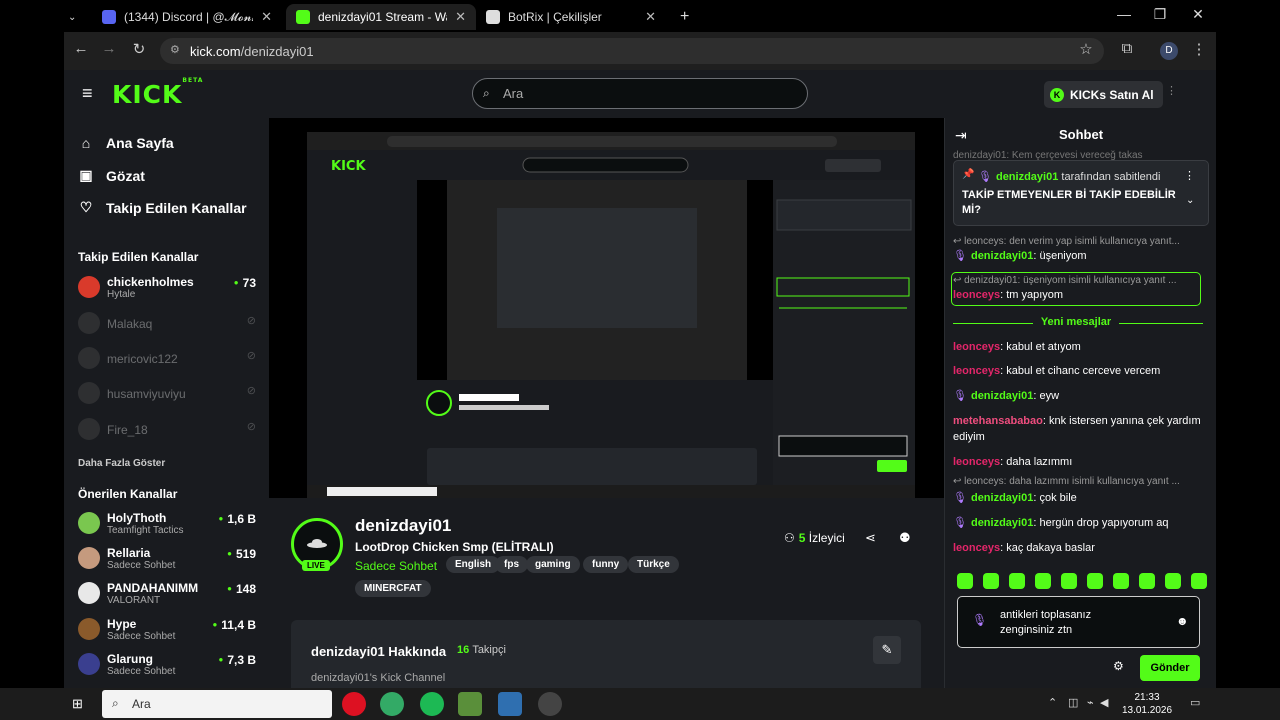 This screenshot has height=720, width=1280. What do you see at coordinates (1103, 94) in the screenshot?
I see `buy-kicks-button: K KICKs Satın Al` at bounding box center [1103, 94].